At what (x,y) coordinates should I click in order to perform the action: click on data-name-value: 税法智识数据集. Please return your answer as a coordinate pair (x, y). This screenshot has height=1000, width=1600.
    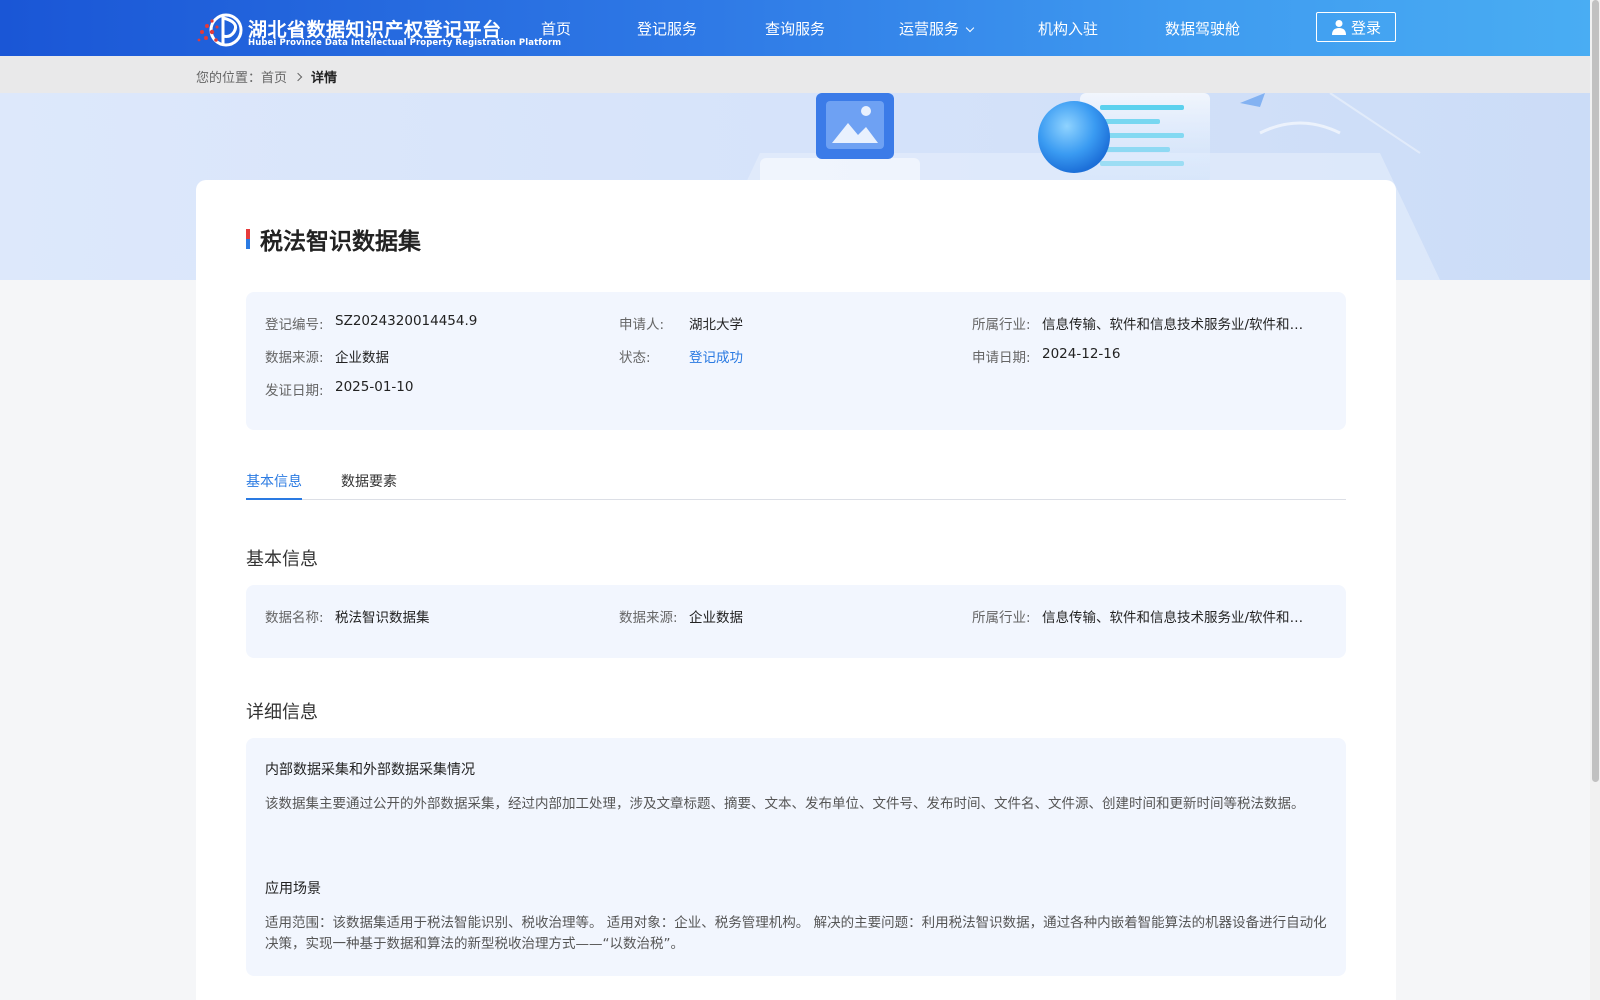
    Looking at the image, I should click on (382, 618).